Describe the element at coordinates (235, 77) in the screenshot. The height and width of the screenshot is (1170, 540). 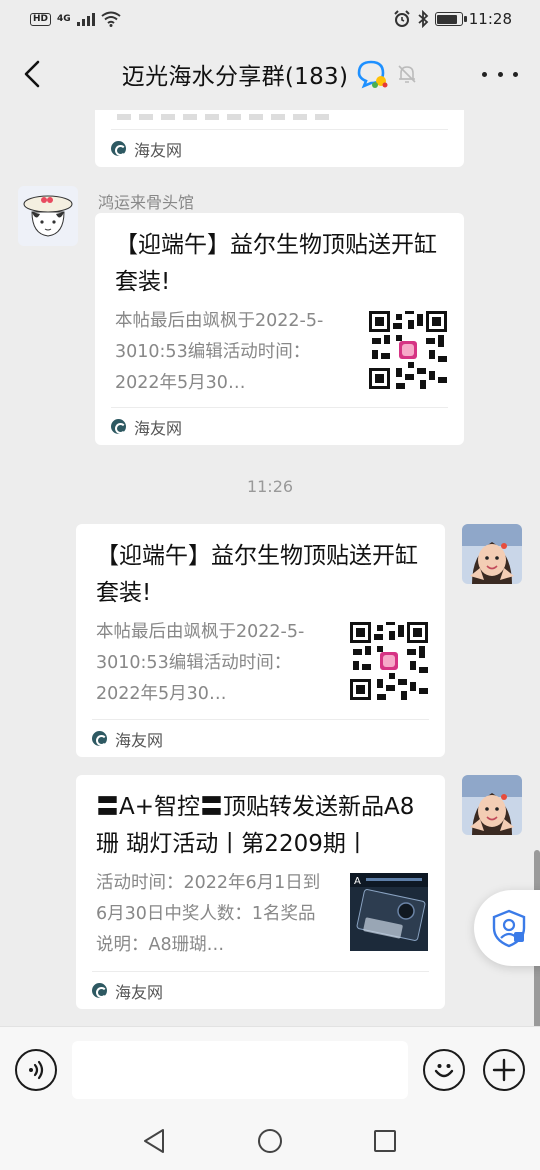
I see `chat-title: 迈光海水分享群(183)` at that location.